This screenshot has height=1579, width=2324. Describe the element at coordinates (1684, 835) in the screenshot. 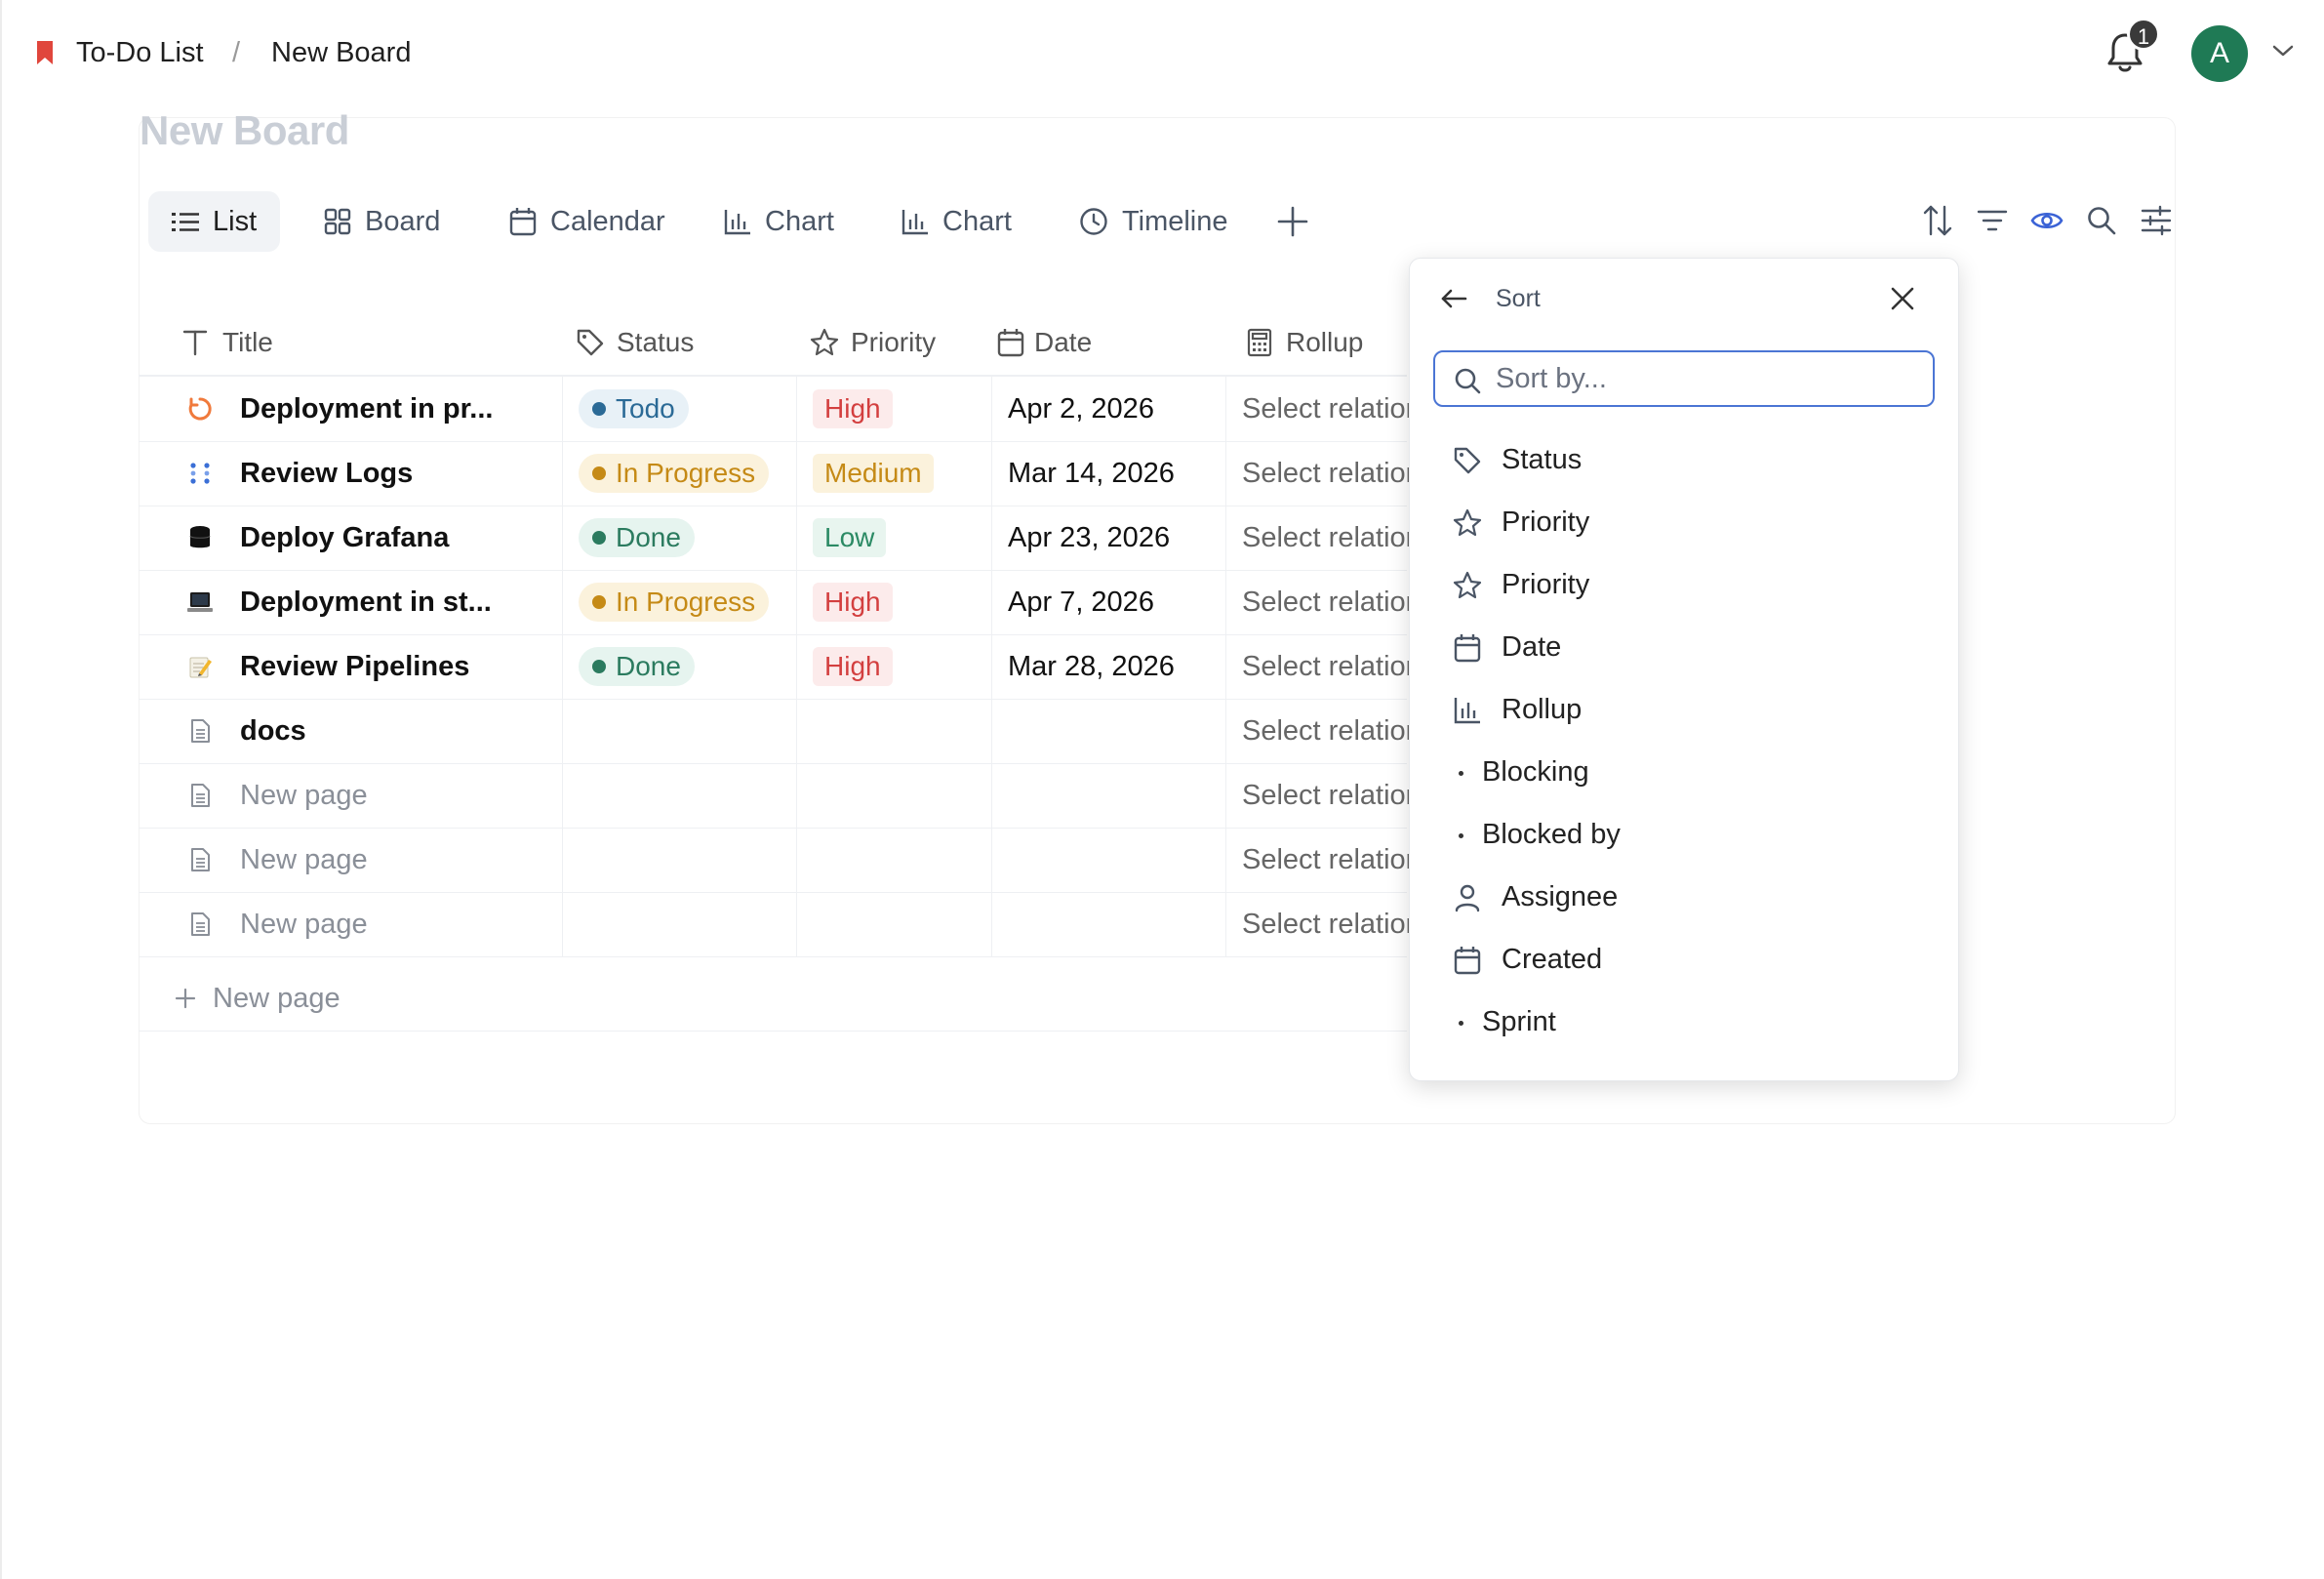

I see `sort-option-blocked-by: Blocked by` at that location.